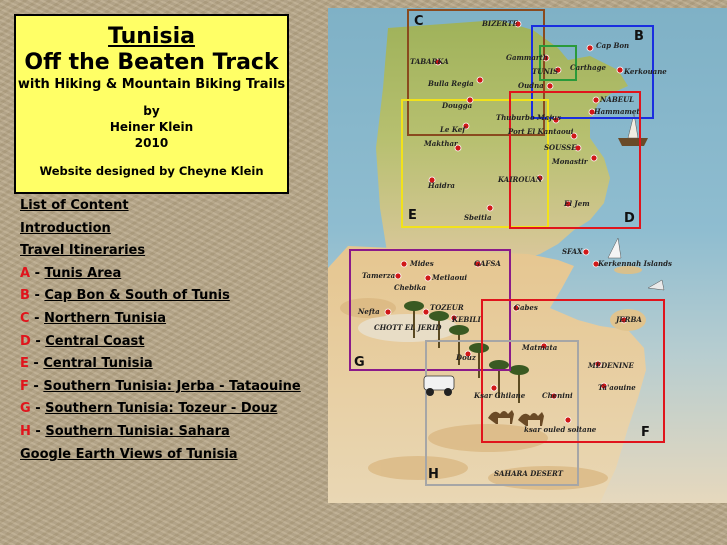  What do you see at coordinates (25, 431) in the screenshot?
I see `nav-letter-h: H` at bounding box center [25, 431].